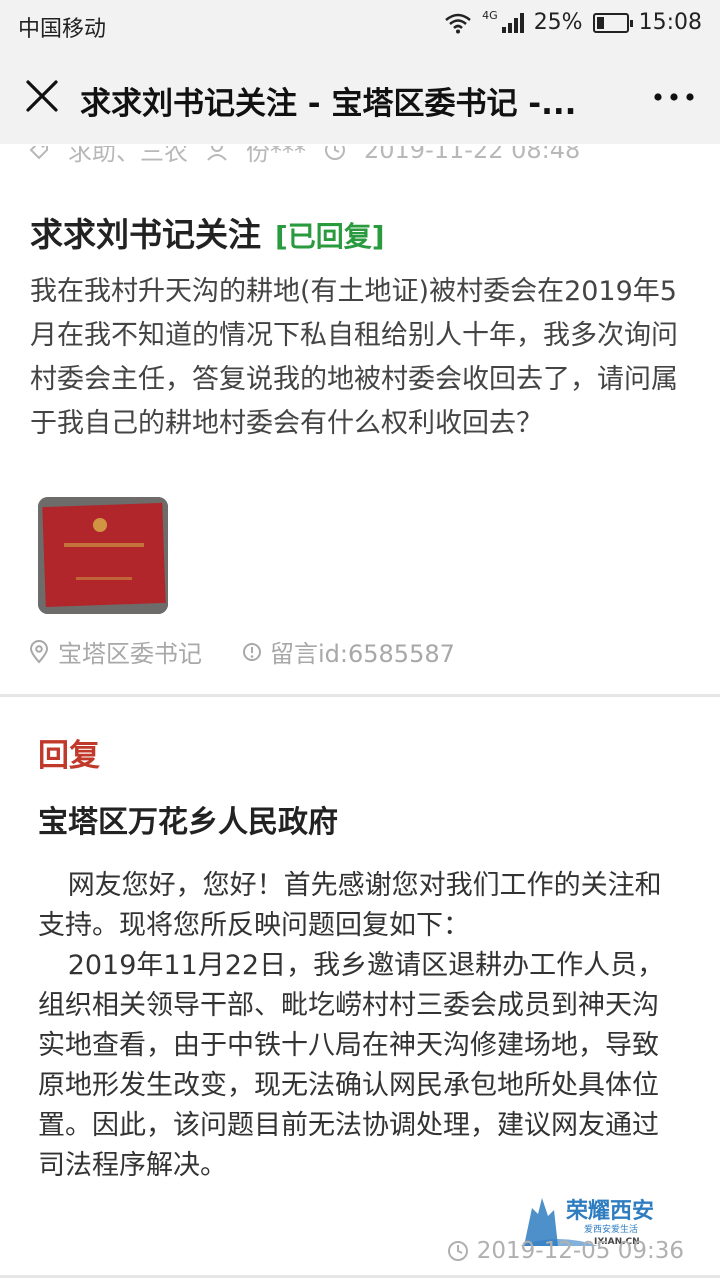  I want to click on reply-label: 回复, so click(69, 756).